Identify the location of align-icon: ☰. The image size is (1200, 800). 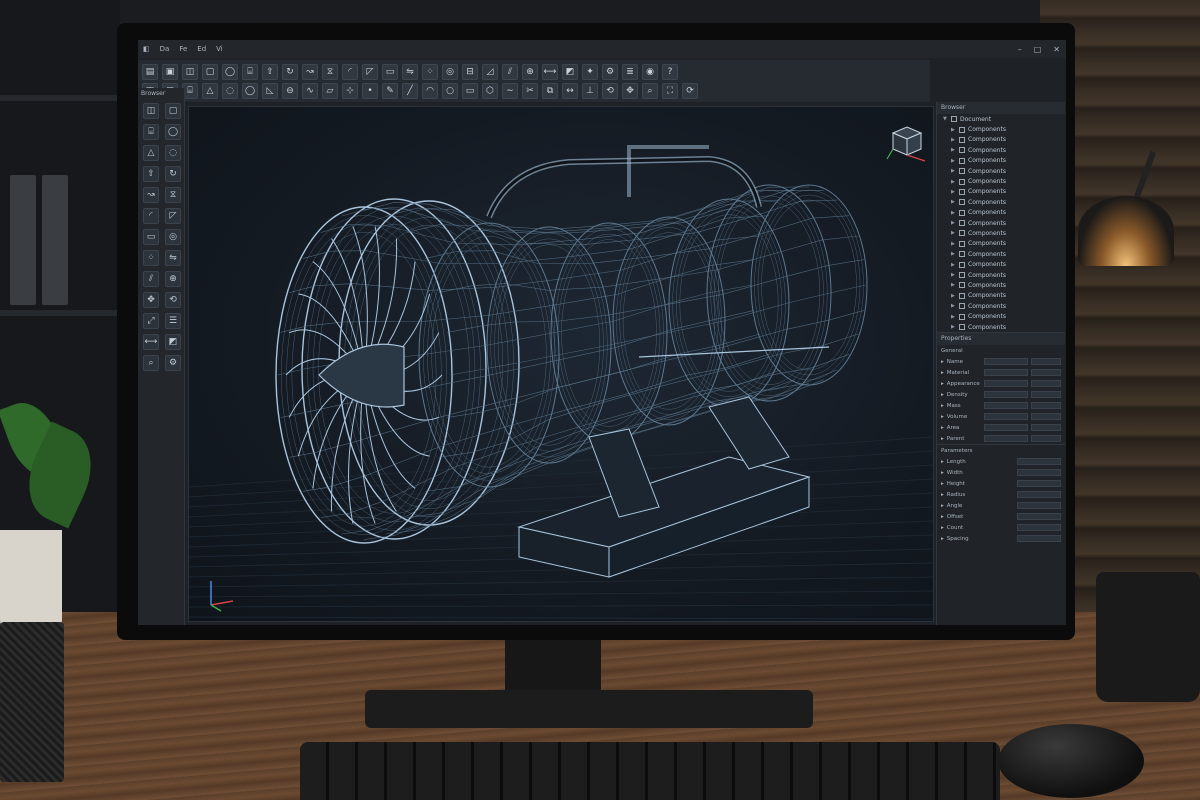
(173, 321).